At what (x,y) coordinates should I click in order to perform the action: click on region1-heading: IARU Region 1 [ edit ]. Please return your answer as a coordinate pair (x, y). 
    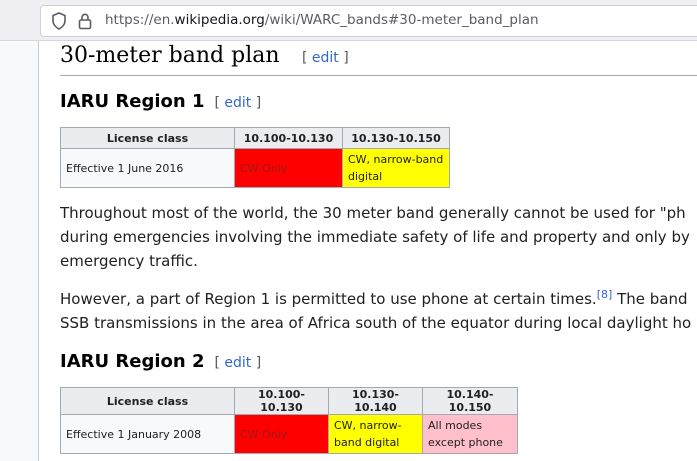
    Looking at the image, I should click on (160, 101).